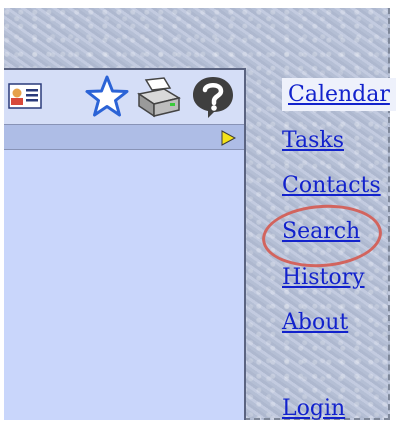 This screenshot has width=398, height=432. Describe the element at coordinates (25, 96) in the screenshot. I see `address-card-icon` at that location.